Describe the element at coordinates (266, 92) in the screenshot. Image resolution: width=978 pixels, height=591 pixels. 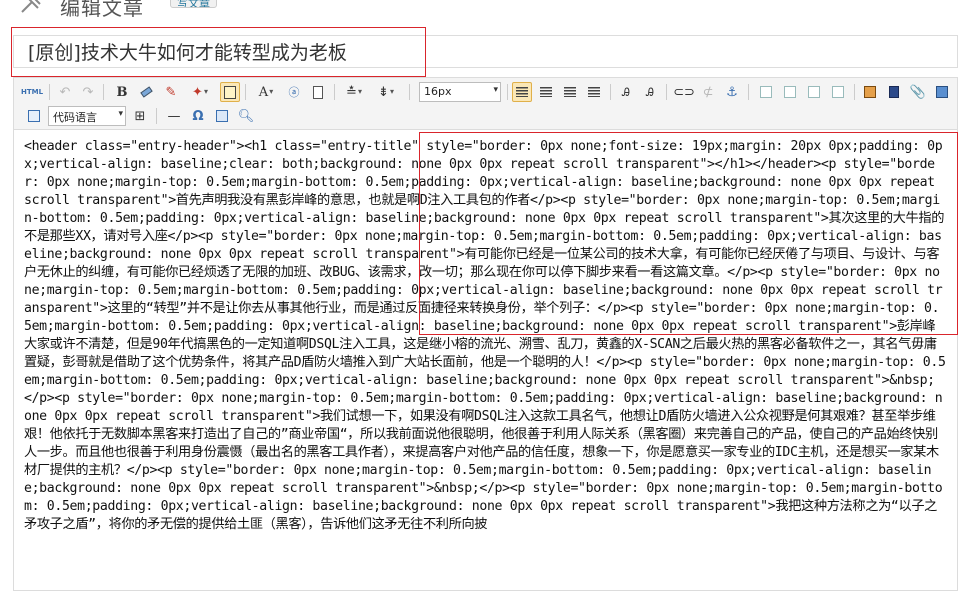
I see `text-color-button: A` at that location.